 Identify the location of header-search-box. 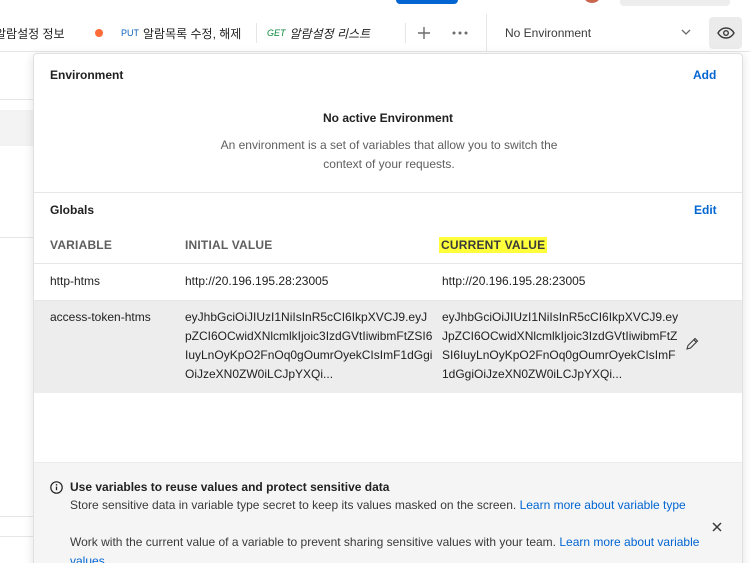
(675, 3).